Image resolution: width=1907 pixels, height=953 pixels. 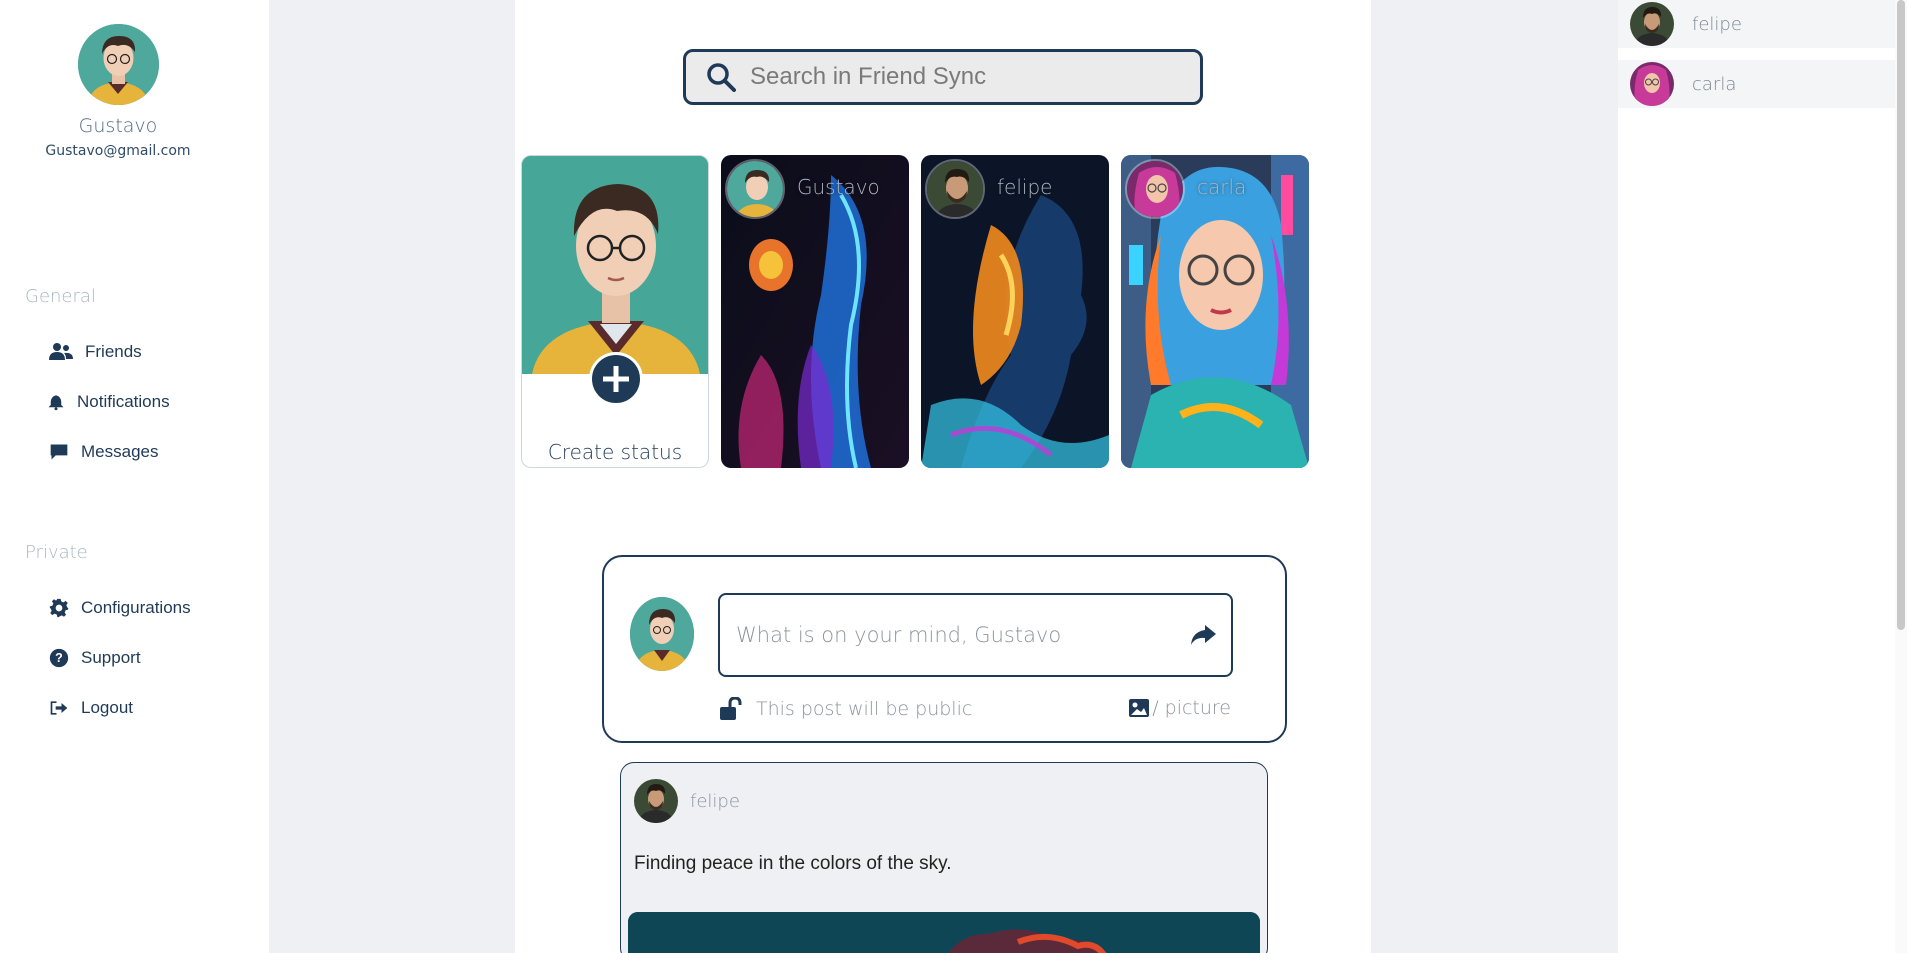 I want to click on story-author: felipe, so click(x=1025, y=187).